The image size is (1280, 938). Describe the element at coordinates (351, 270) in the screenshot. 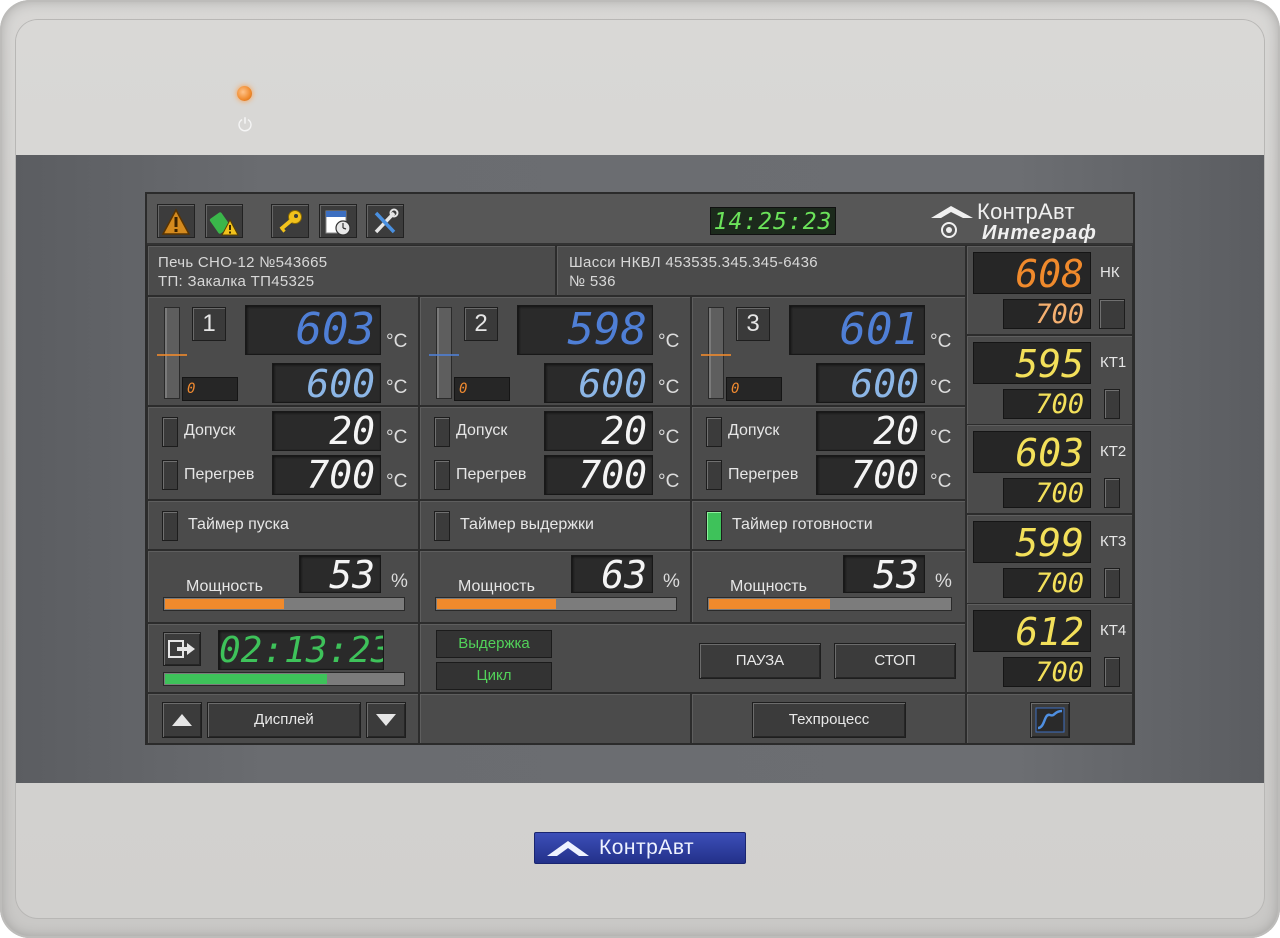

I see `furnace-info-panel: Печь СНО-12 №543665 ТП: Закалка ТП45325` at that location.